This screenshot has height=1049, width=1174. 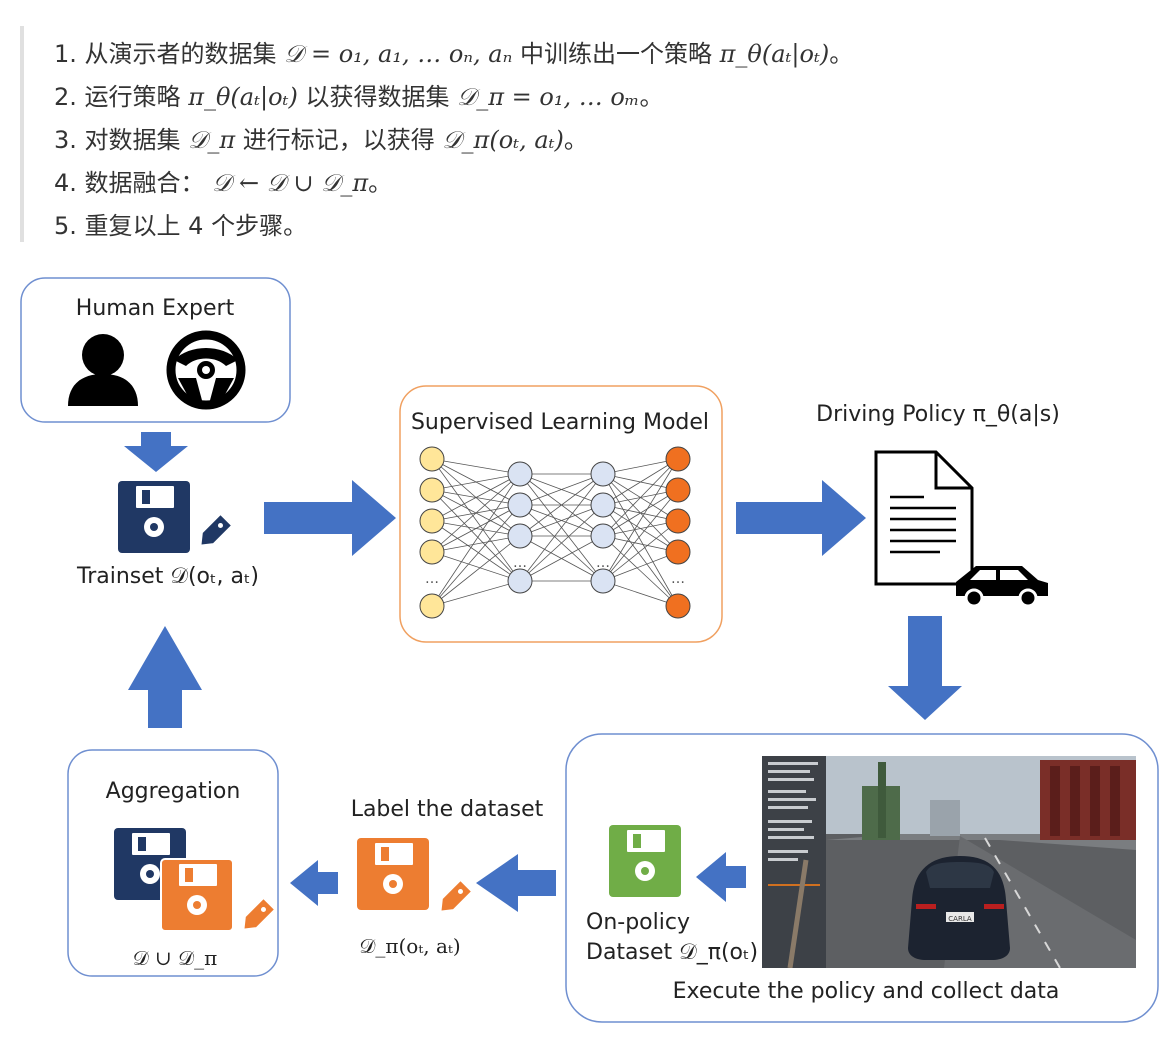 What do you see at coordinates (165, 677) in the screenshot?
I see `arrow-up-to-trainset` at bounding box center [165, 677].